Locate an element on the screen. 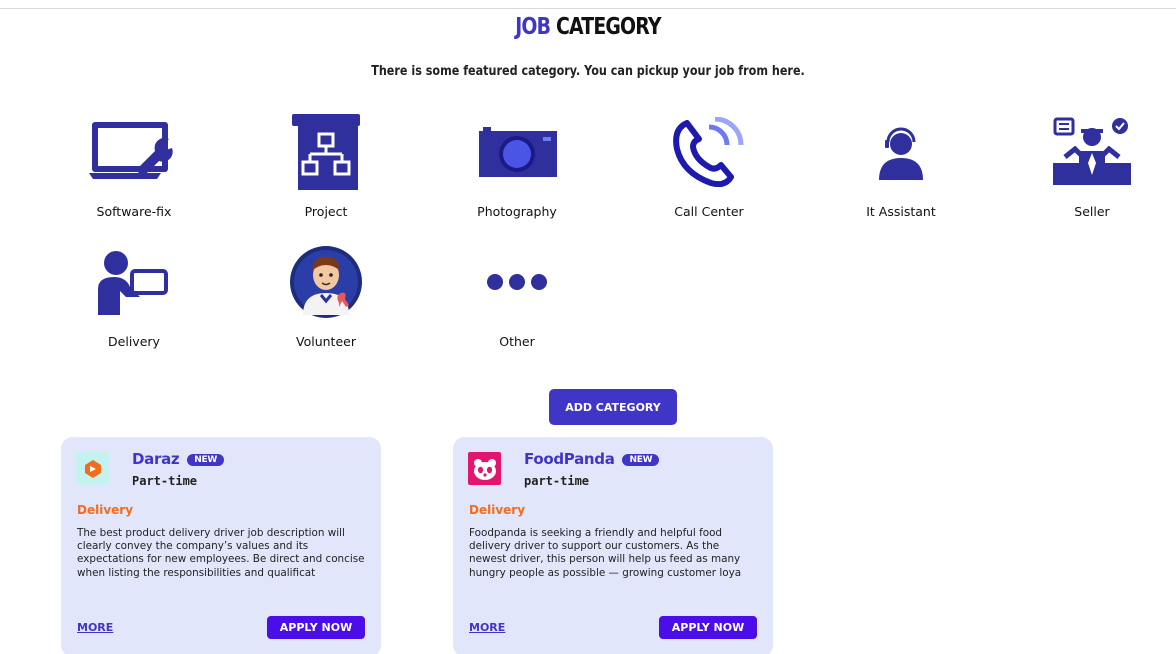  delivery-person-icon is located at coordinates (134, 282).